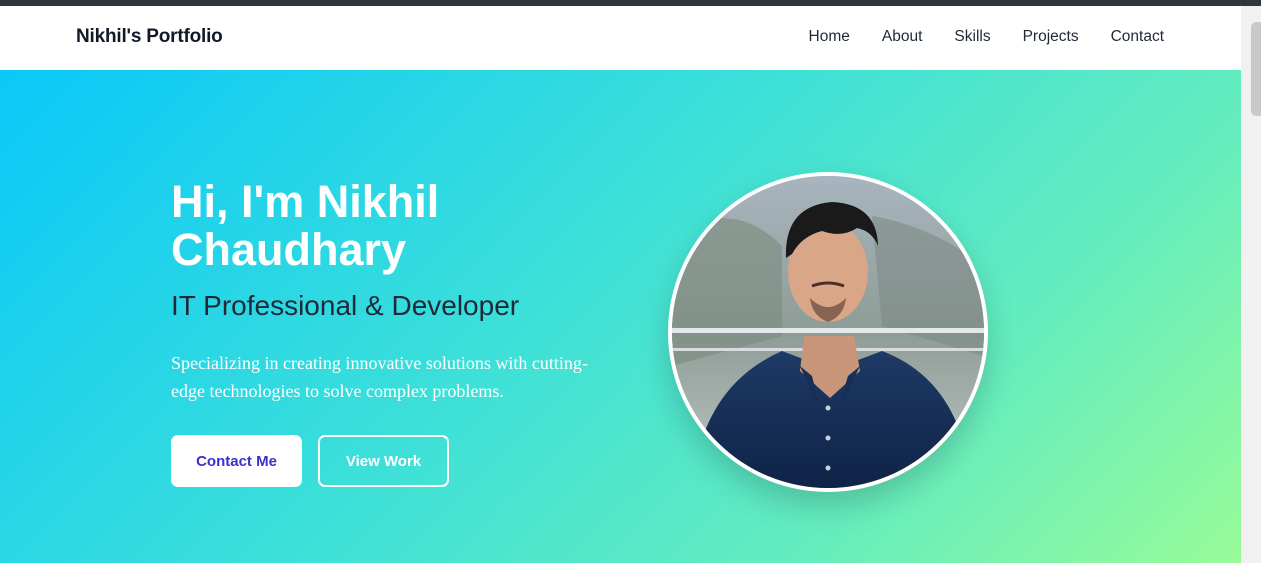  Describe the element at coordinates (305, 225) in the screenshot. I see `hero-title: Hi, I'm Nikhil Chaudhary` at that location.